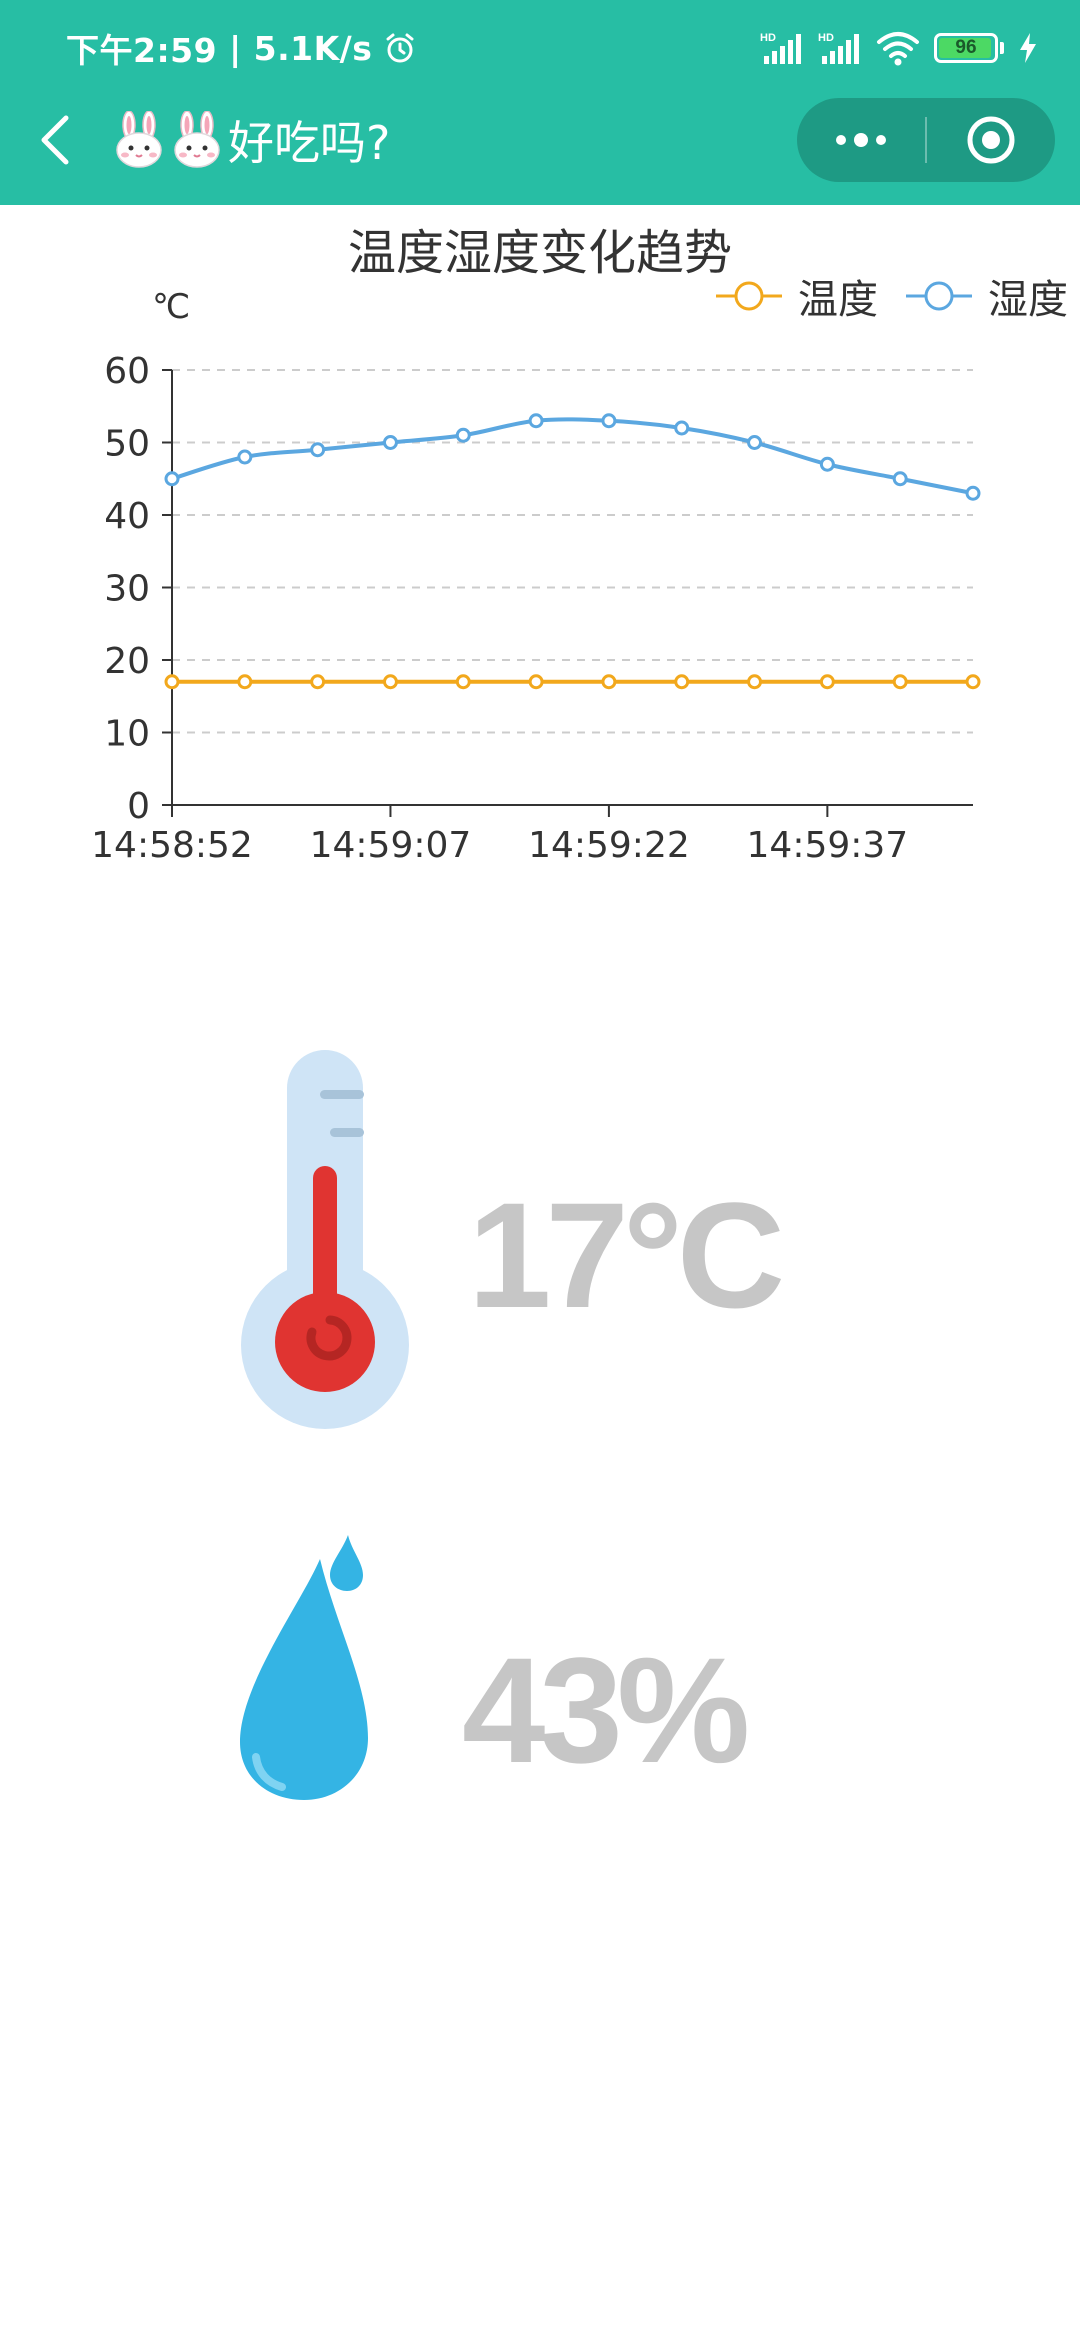 The width and height of the screenshot is (1080, 2340). I want to click on legend-marker-humidity, so click(939, 296).